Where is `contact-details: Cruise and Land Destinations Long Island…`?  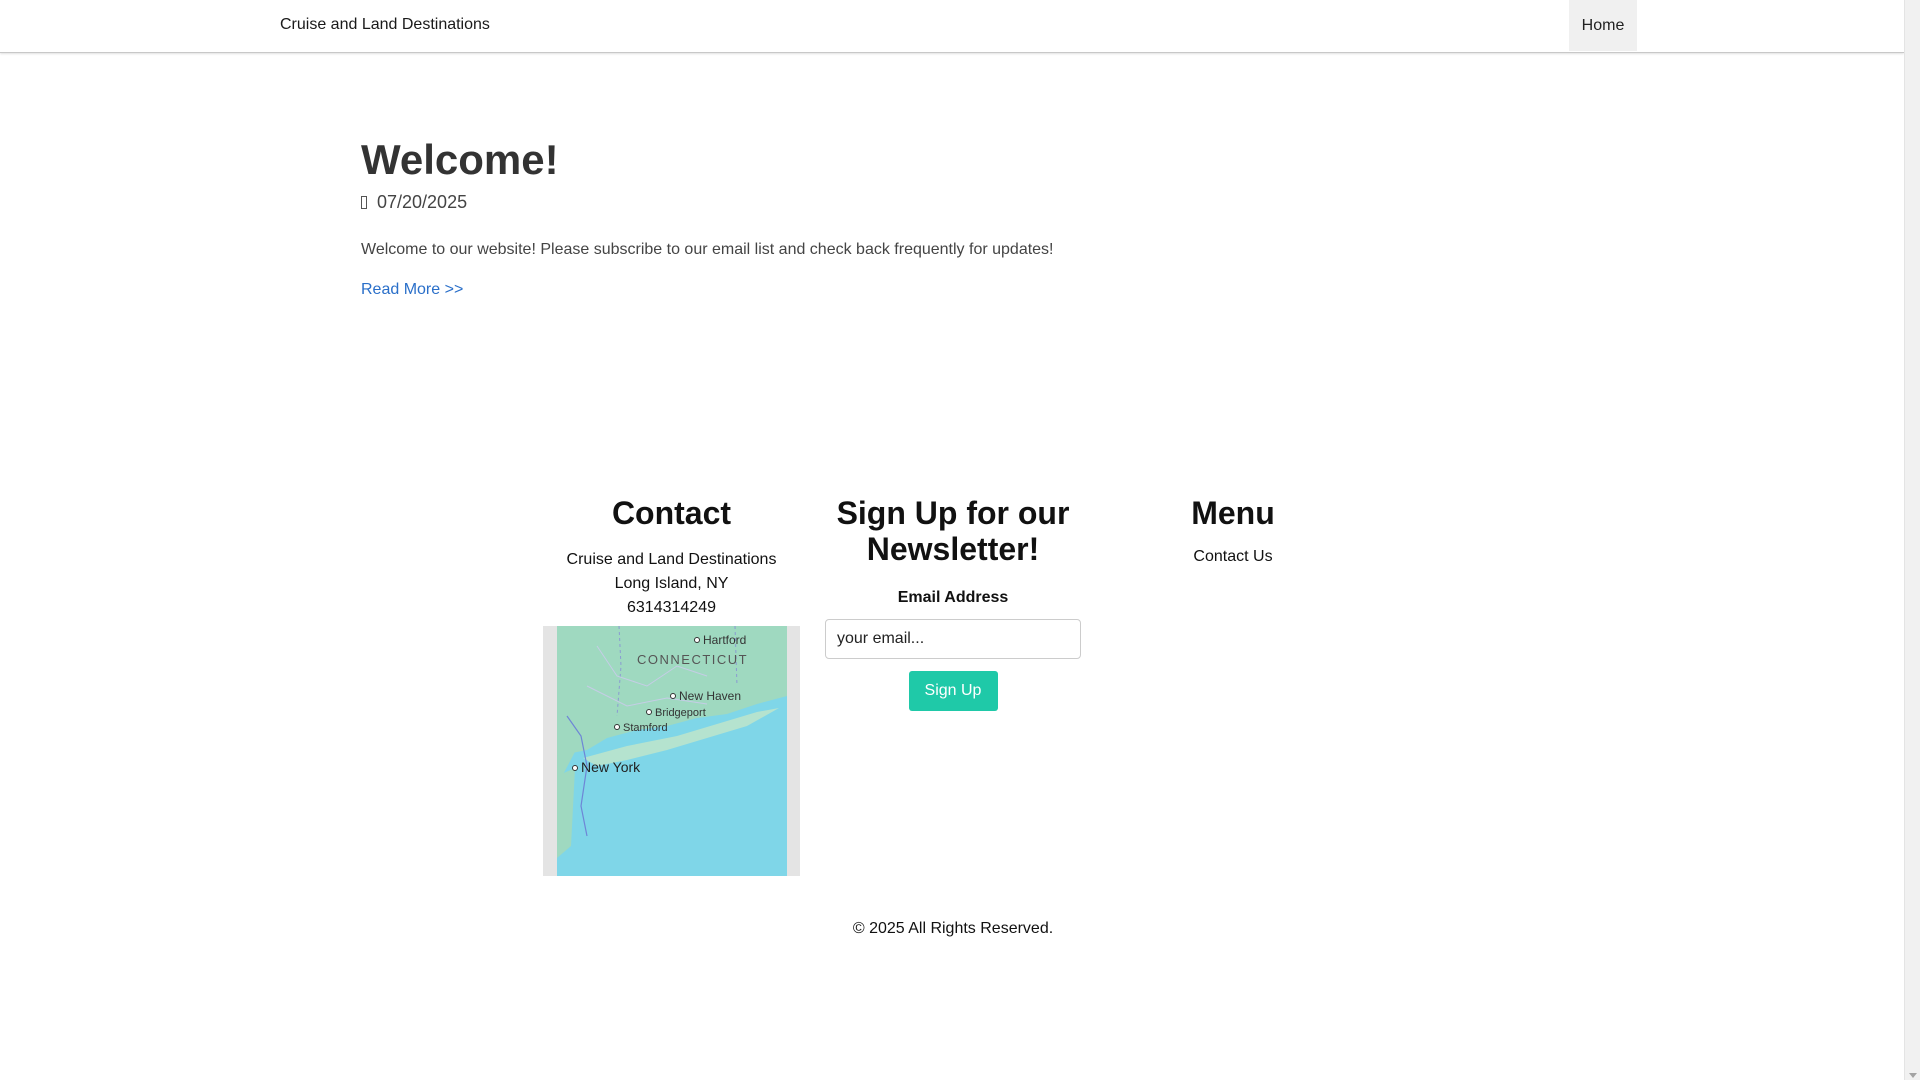 contact-details: Cruise and Land Destinations Long Island… is located at coordinates (671, 584).